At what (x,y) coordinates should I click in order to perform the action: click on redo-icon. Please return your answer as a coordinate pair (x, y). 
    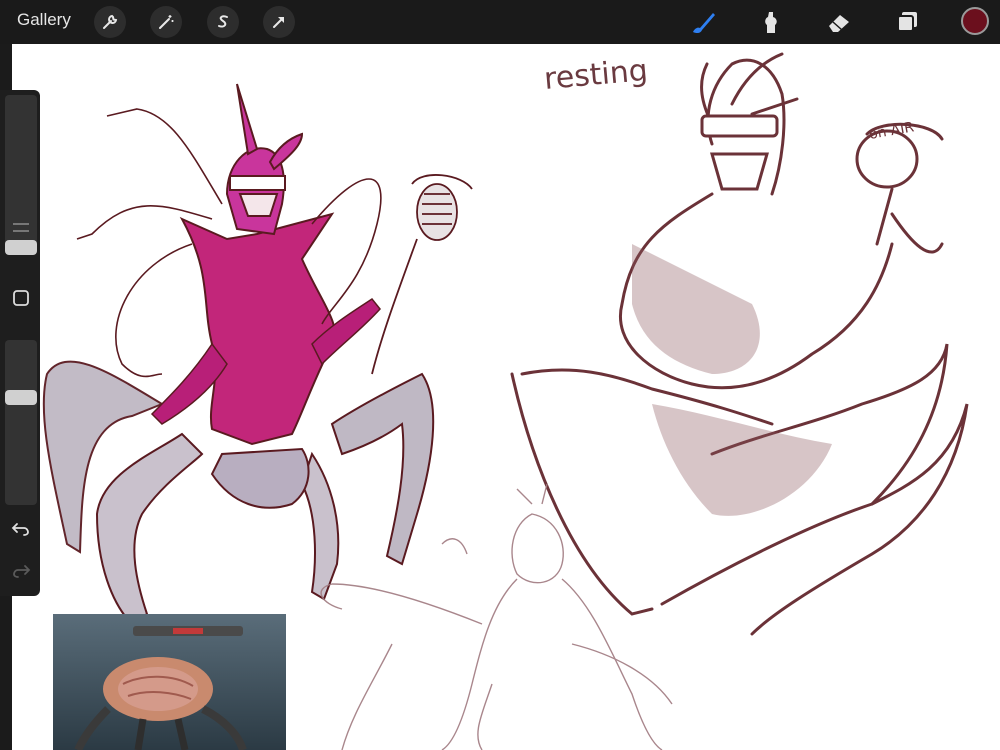
    Looking at the image, I should click on (22, 571).